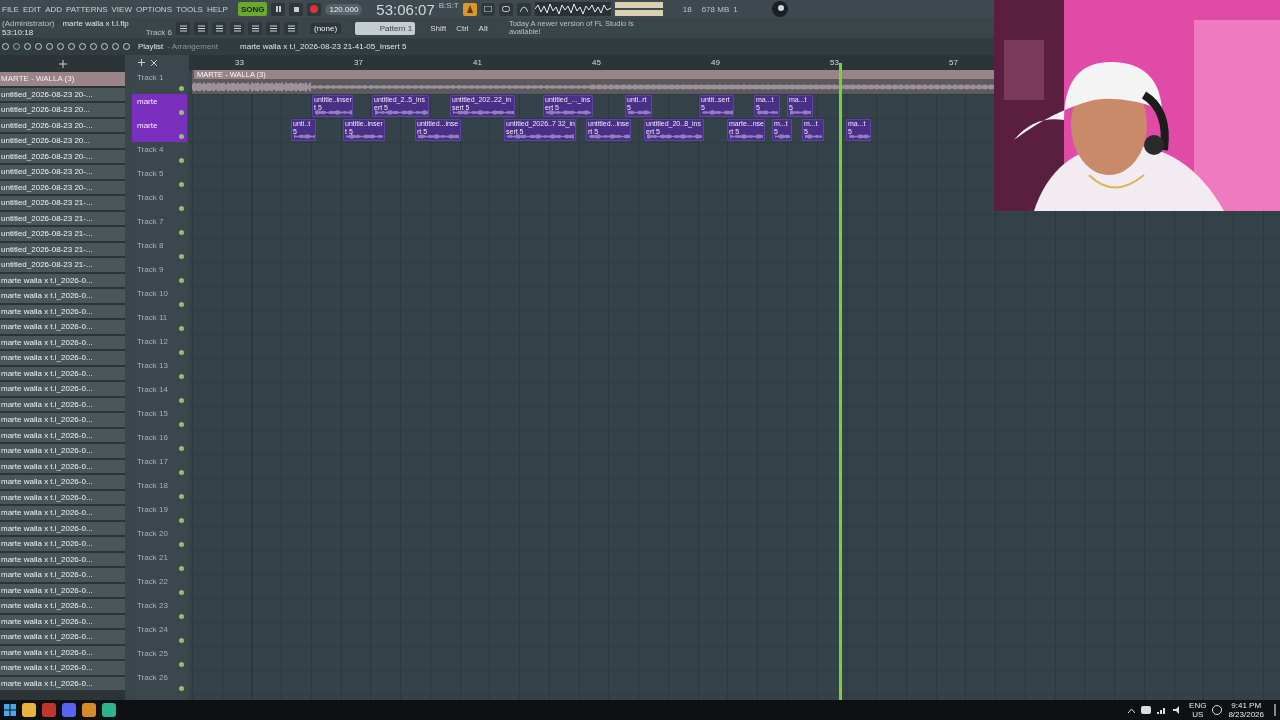  Describe the element at coordinates (159, 346) in the screenshot. I see `track-header: Track 12` at that location.